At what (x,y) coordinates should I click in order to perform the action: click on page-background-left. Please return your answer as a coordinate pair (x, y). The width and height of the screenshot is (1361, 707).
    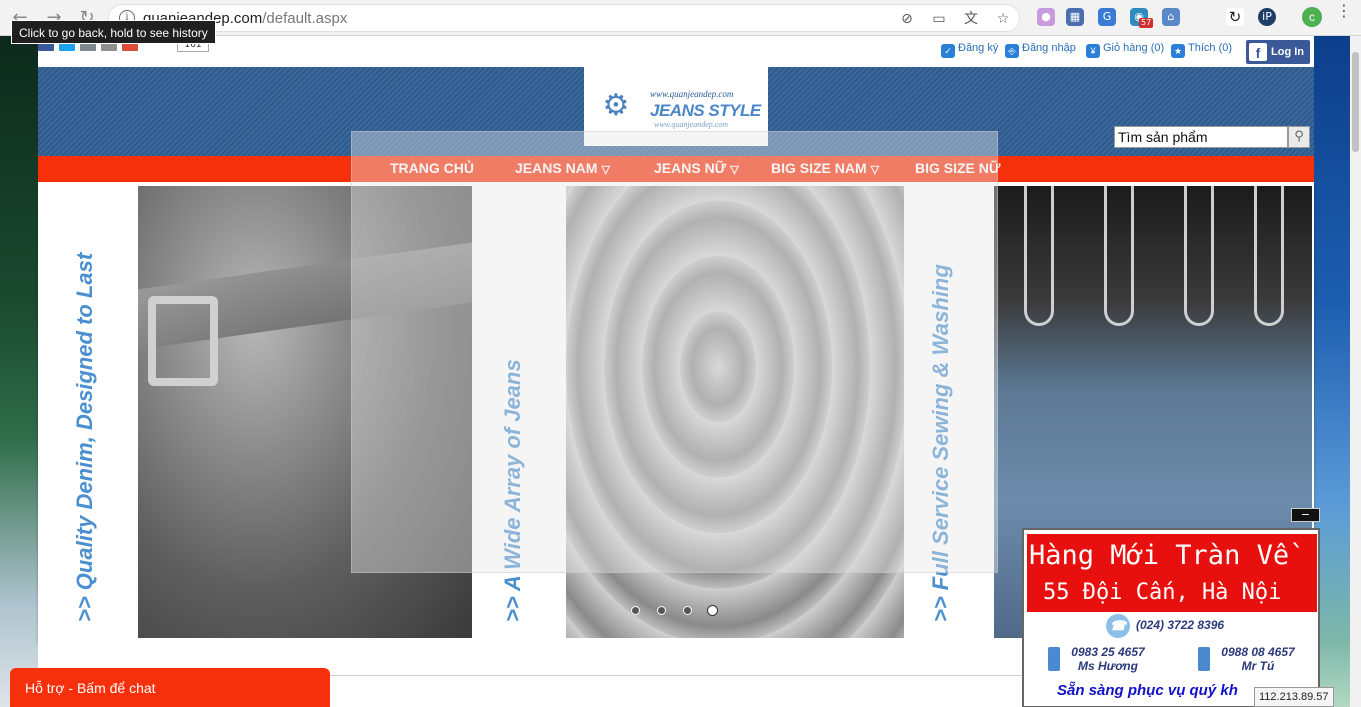
    Looking at the image, I should click on (19, 371).